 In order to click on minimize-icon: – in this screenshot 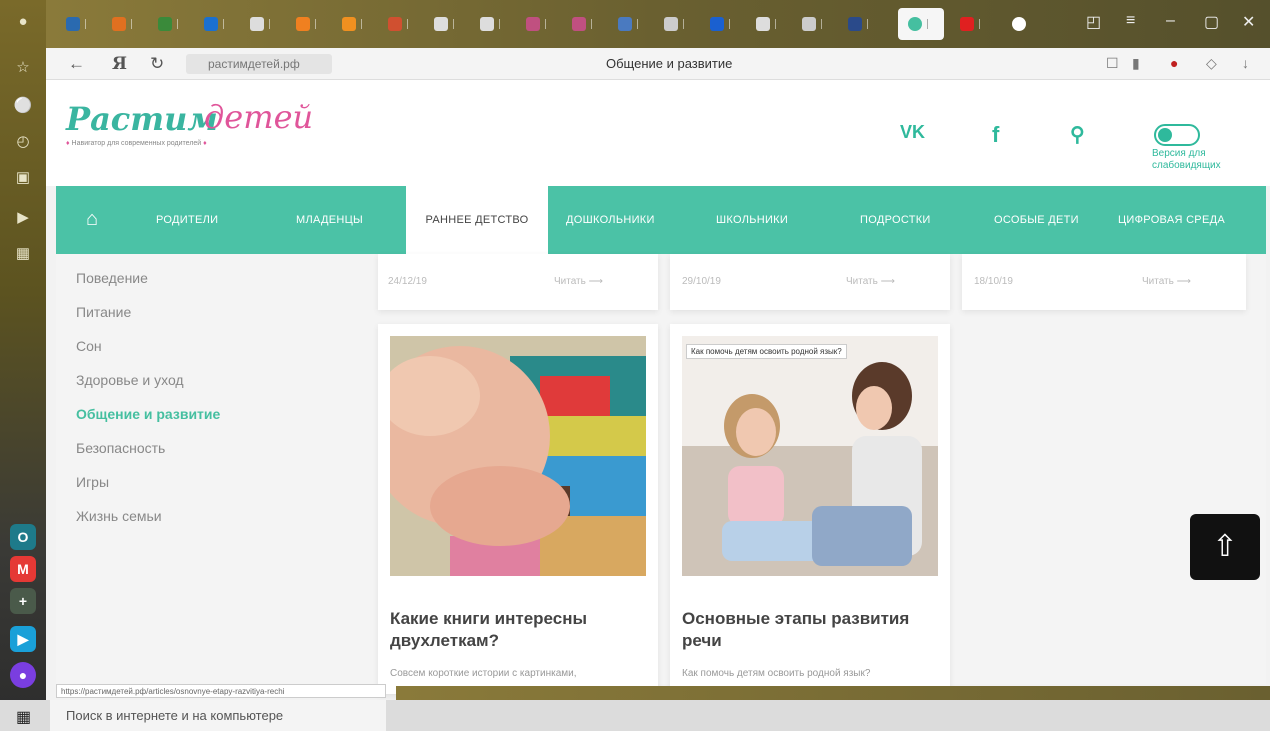, I will do `click(1170, 21)`.